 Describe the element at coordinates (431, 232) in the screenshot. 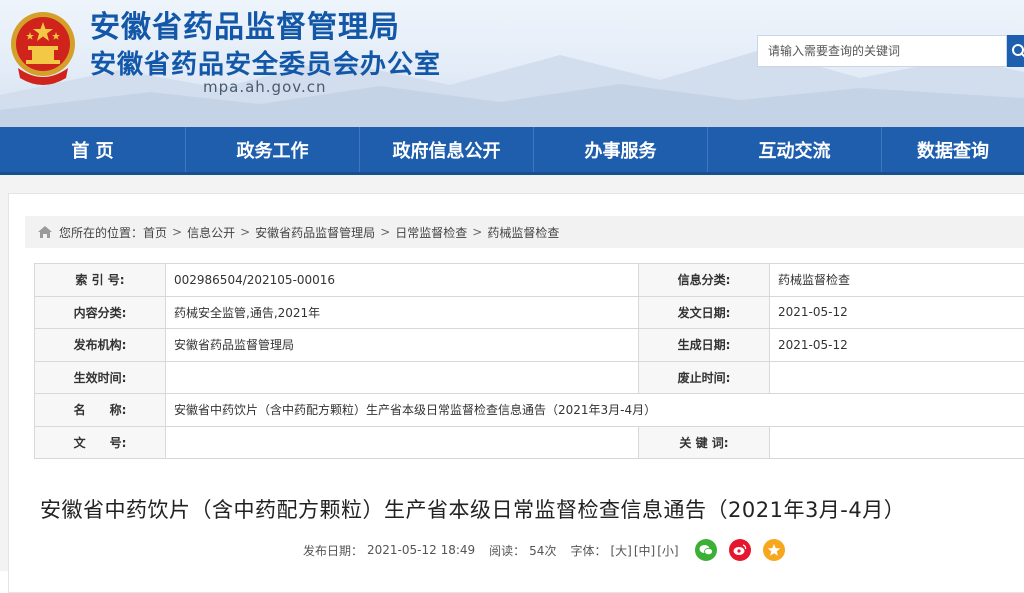

I see `breadcrumb-item-daily-inspection: 日常监督检查` at that location.